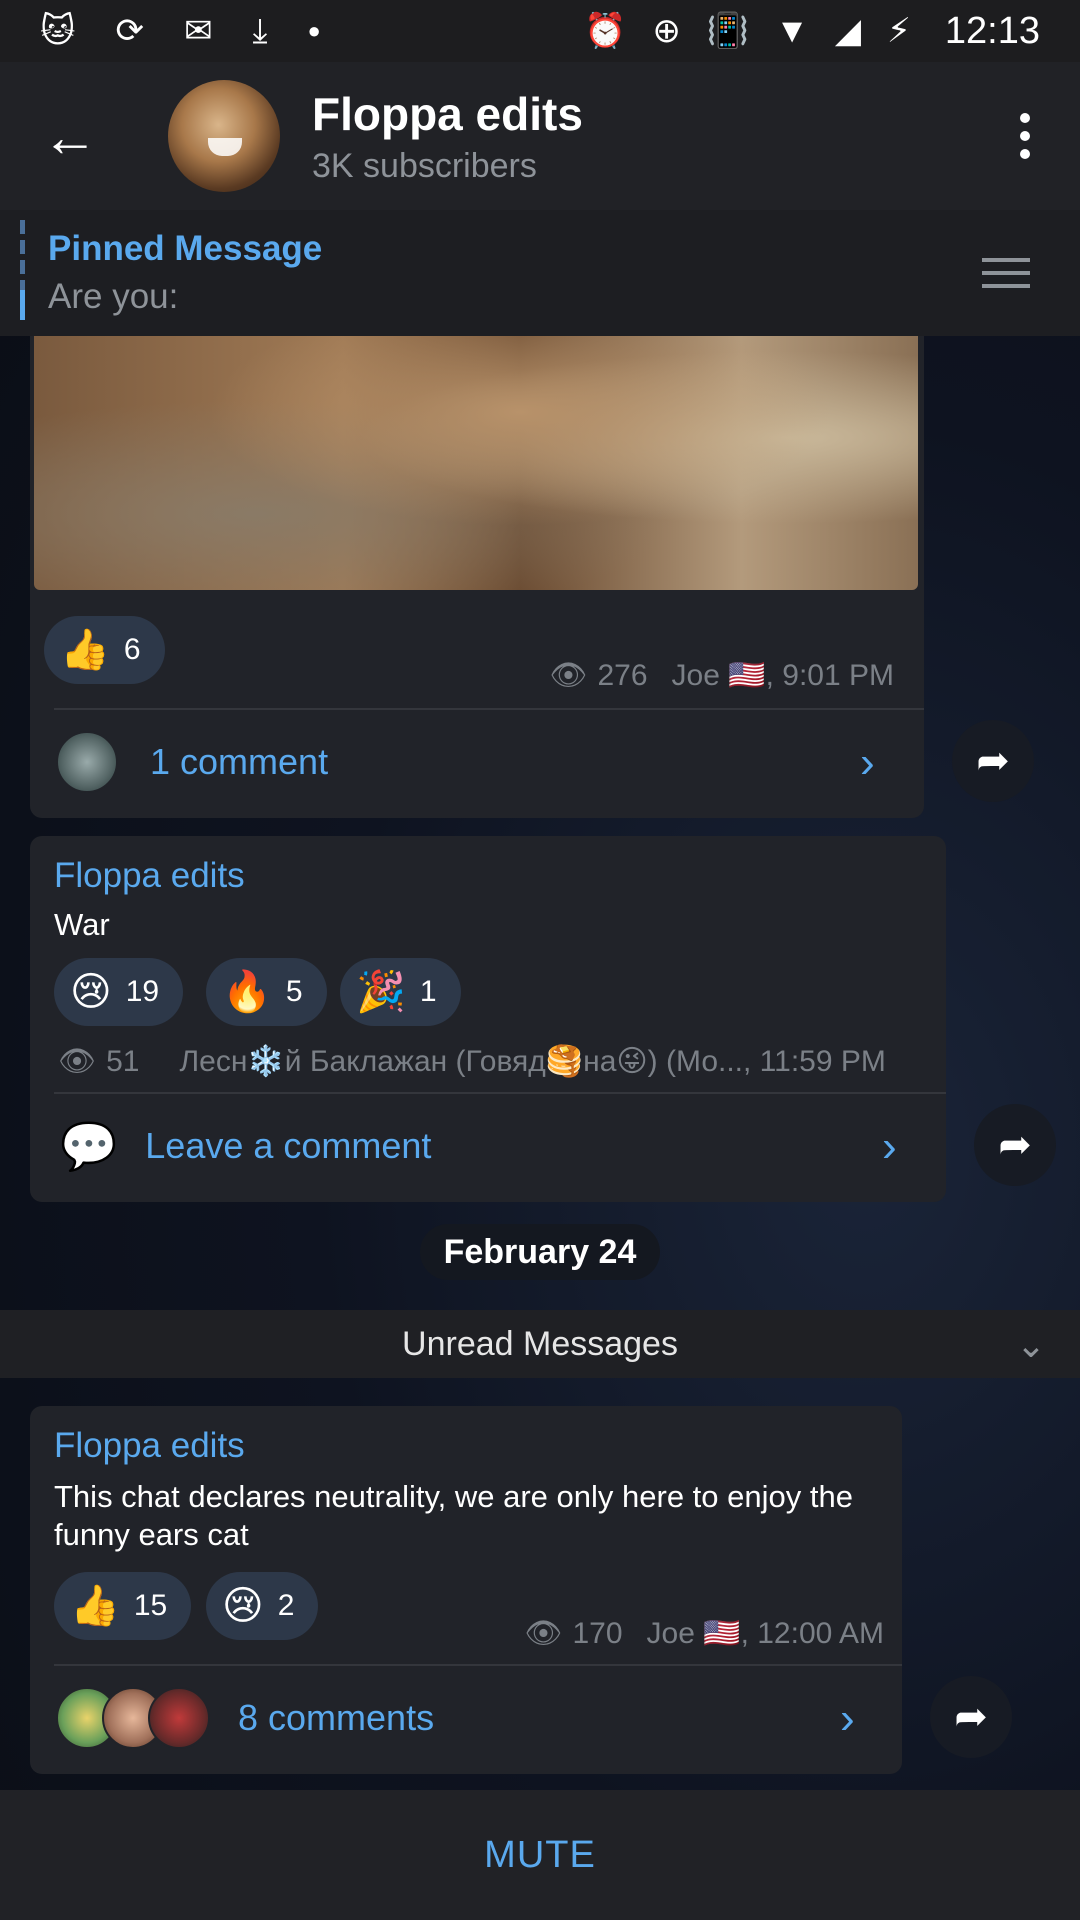  What do you see at coordinates (1025, 118) in the screenshot?
I see `more-vert-icon` at bounding box center [1025, 118].